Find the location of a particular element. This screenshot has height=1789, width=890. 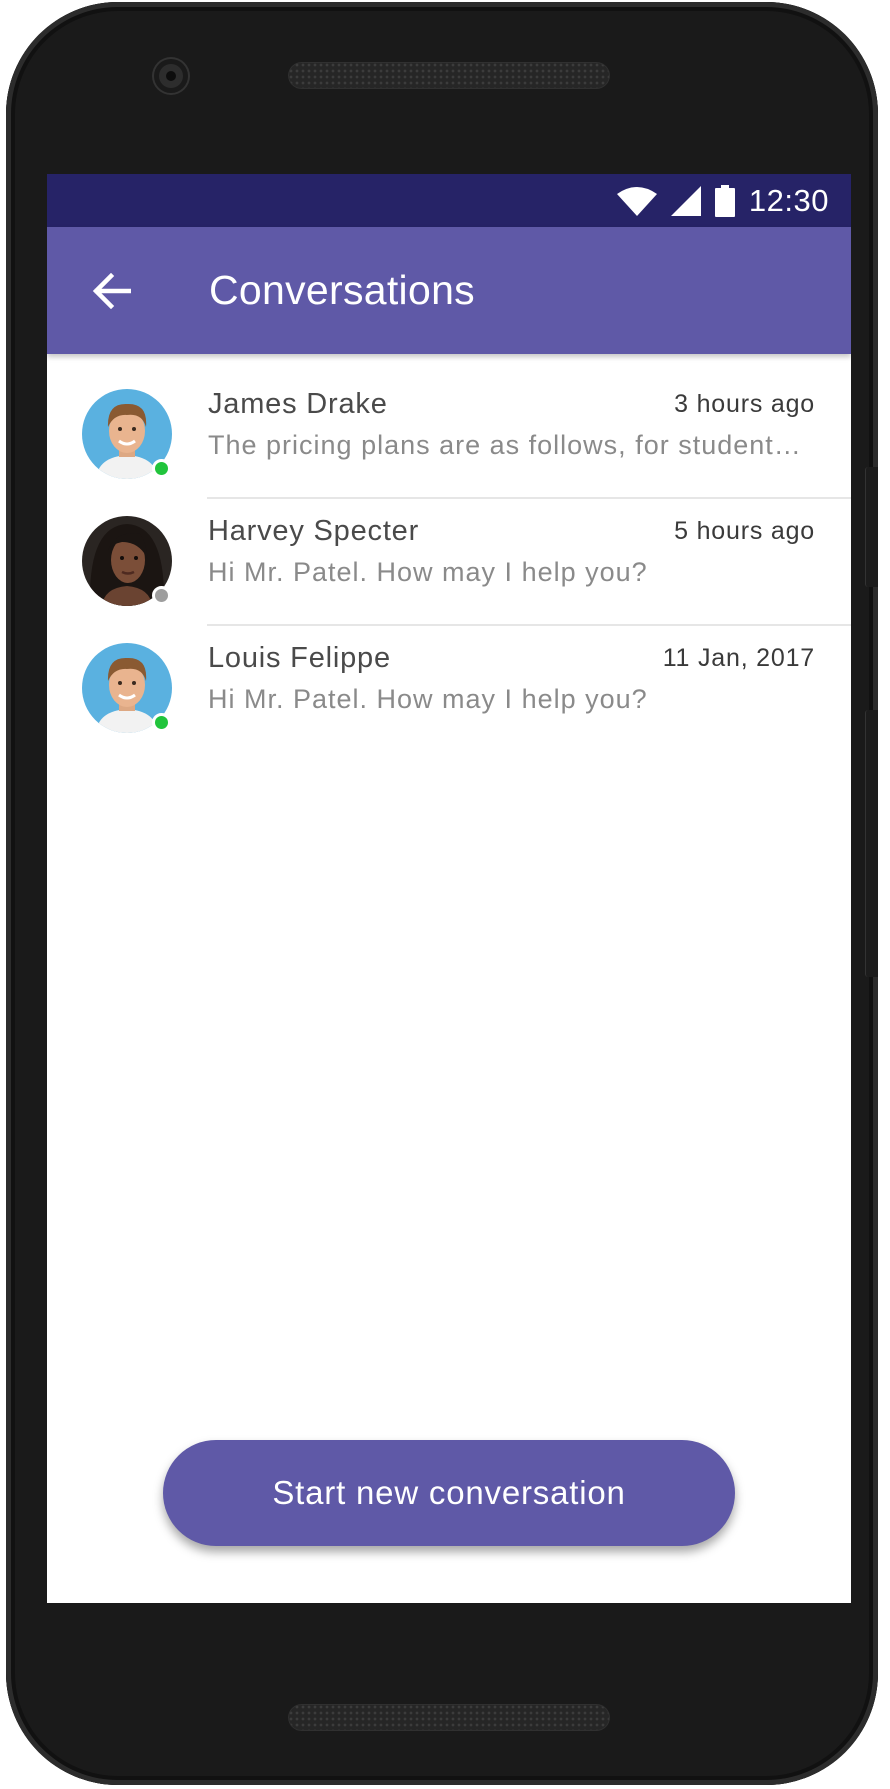

conversation-name: Harvey Specter is located at coordinates (314, 531).